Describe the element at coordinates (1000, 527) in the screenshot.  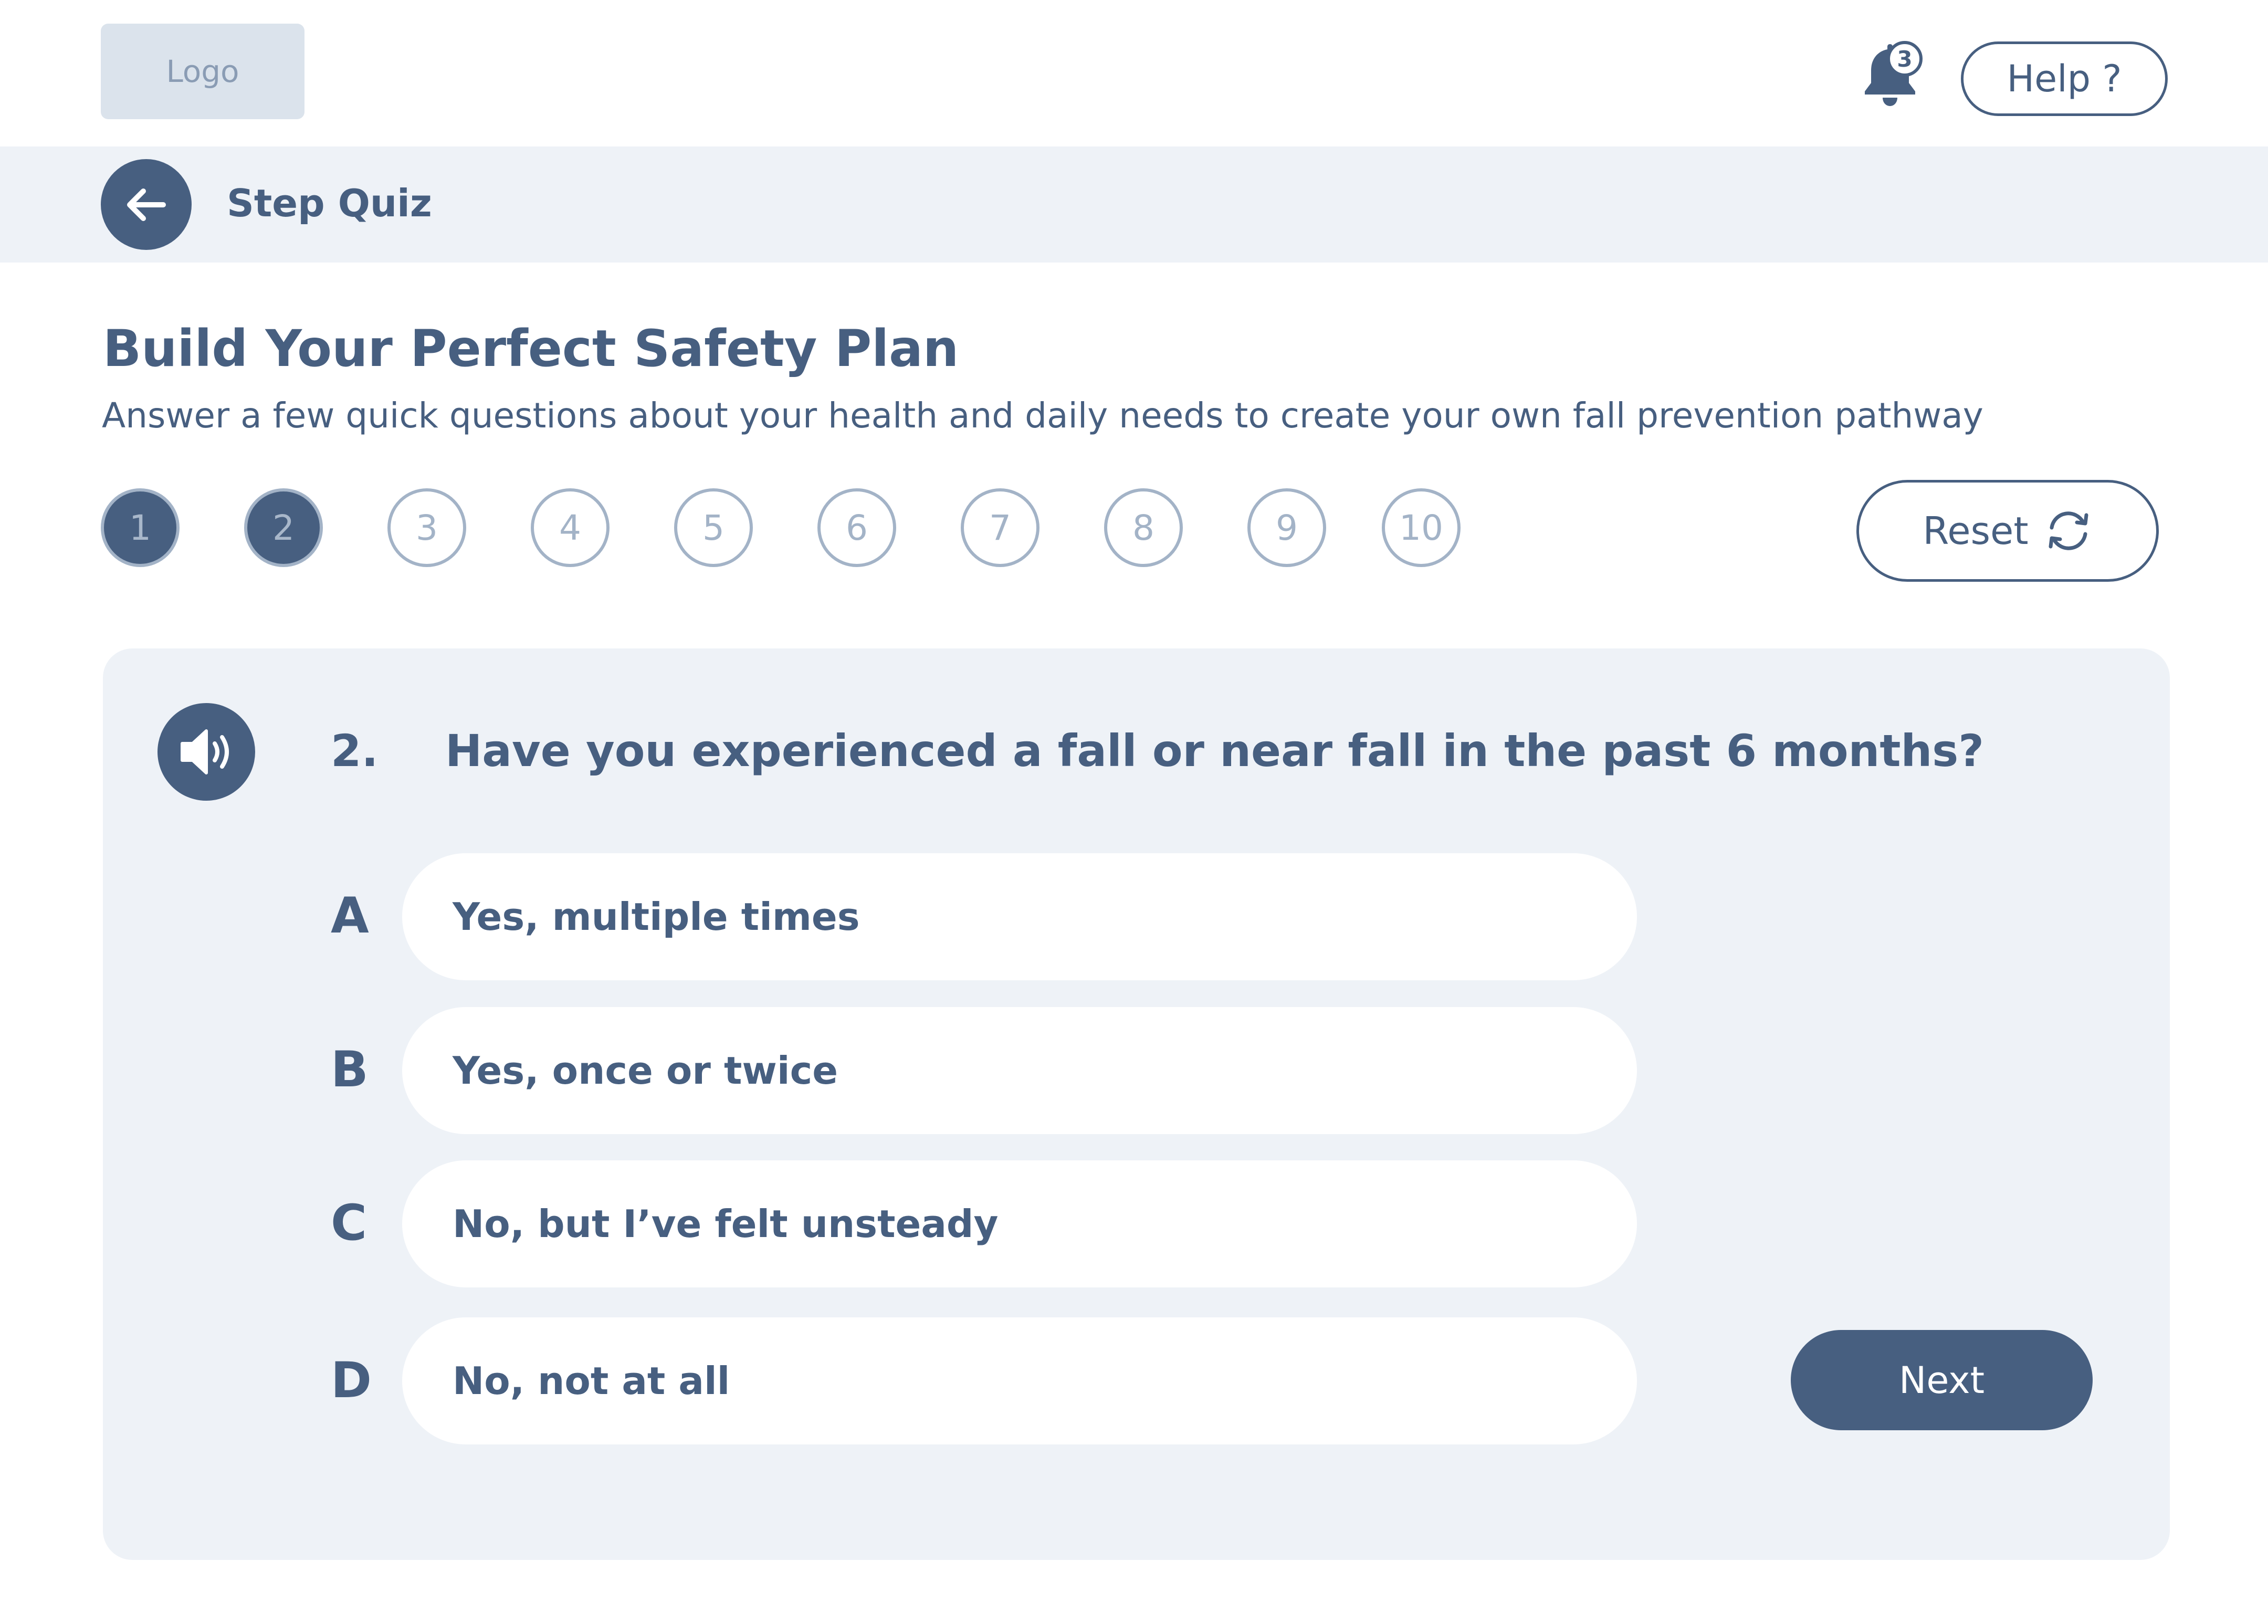
I see `step-7: 7` at that location.